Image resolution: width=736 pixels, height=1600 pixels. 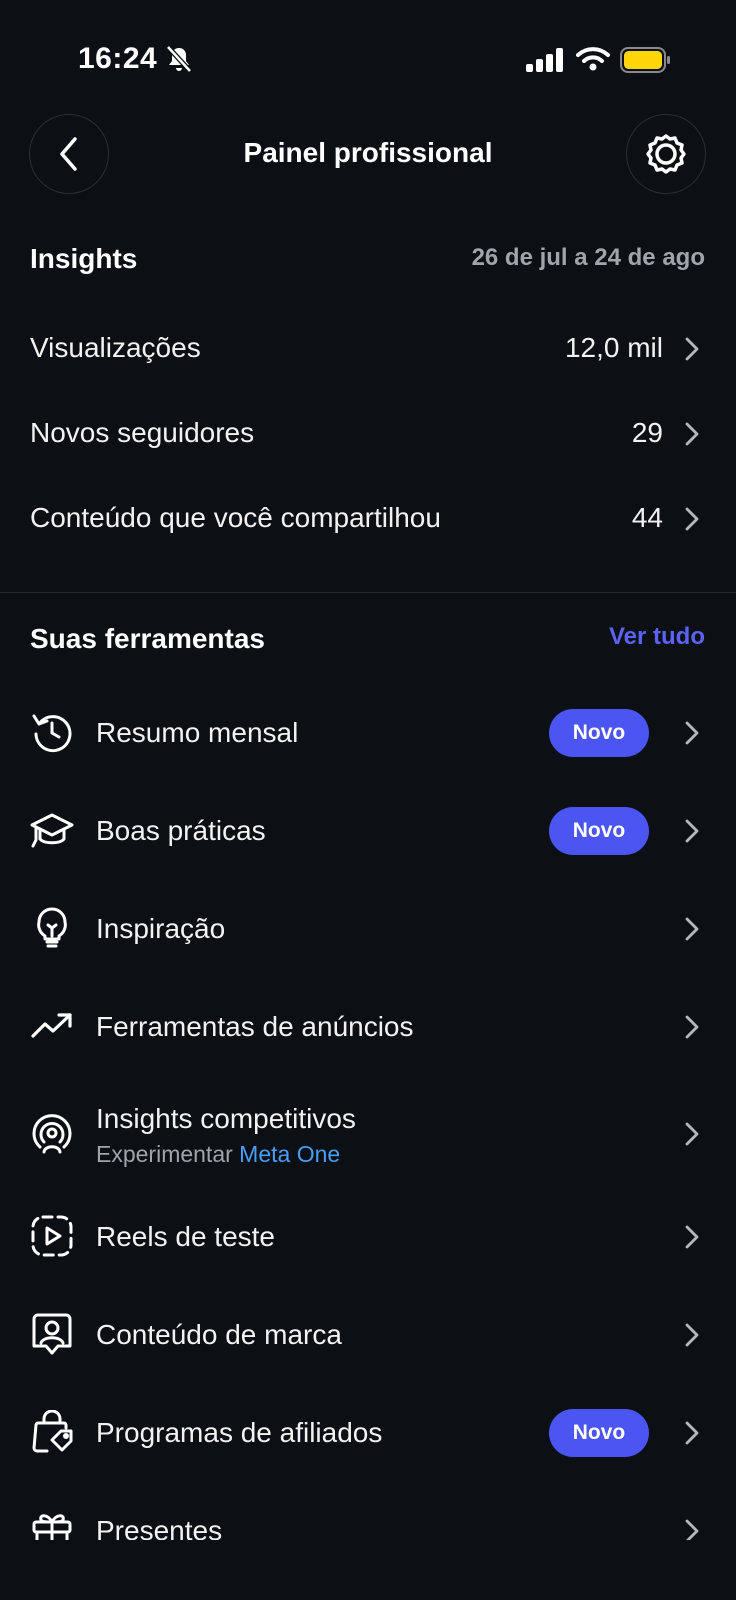 I want to click on tool-subtitle: Experimentar Meta One, so click(x=218, y=1154).